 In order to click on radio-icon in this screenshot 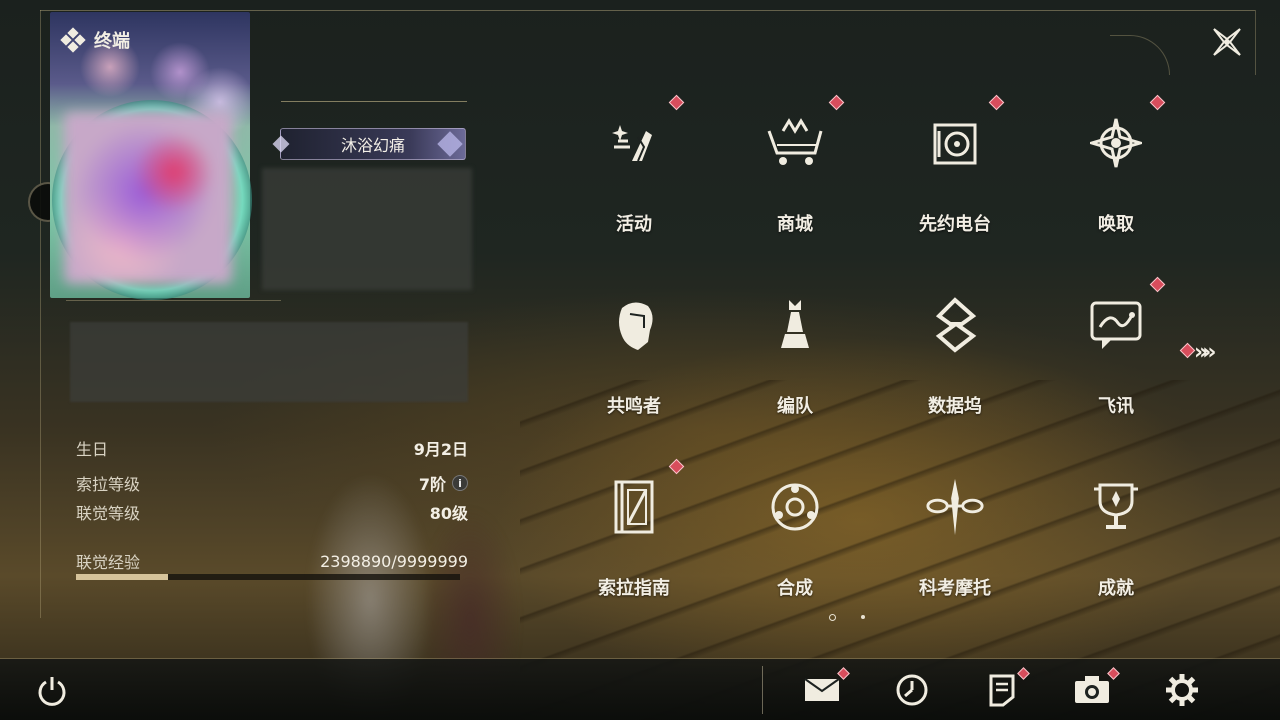, I will do `click(955, 143)`.